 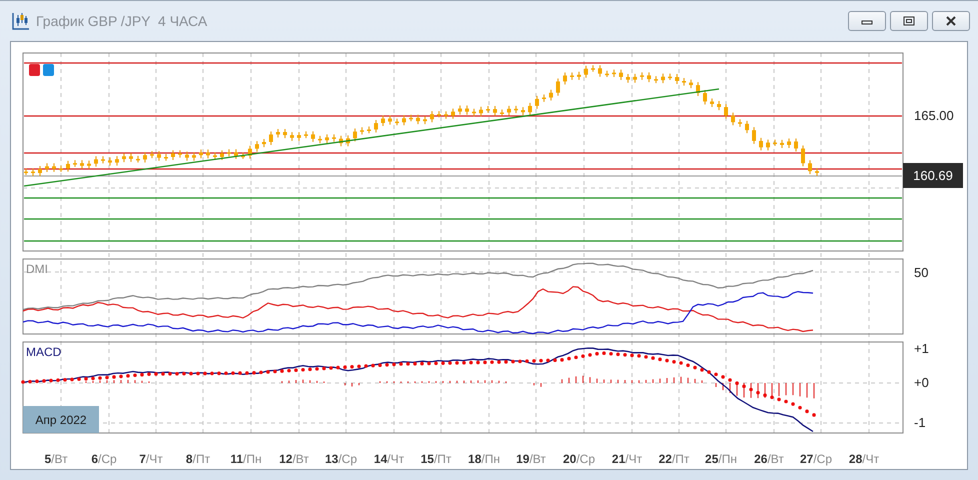 I want to click on date-label: 20/Ср, so click(x=579, y=459).